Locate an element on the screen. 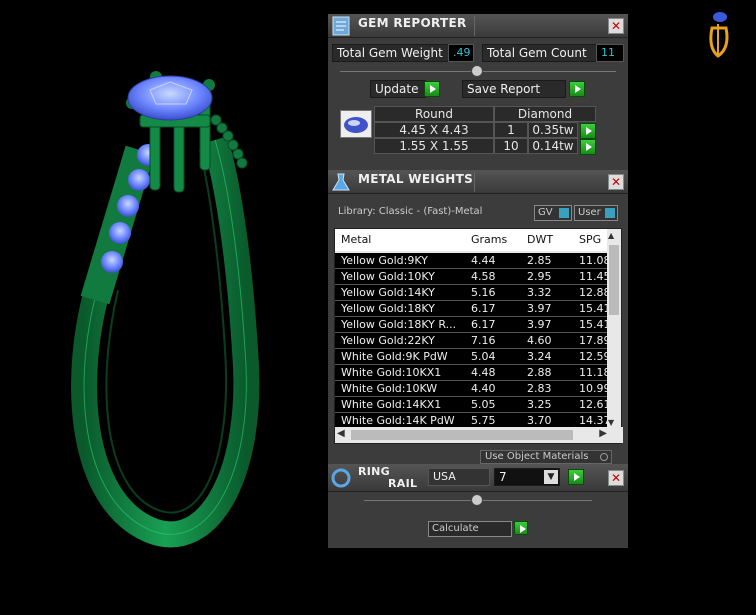  metal-dwt: 3.24 is located at coordinates (539, 356).